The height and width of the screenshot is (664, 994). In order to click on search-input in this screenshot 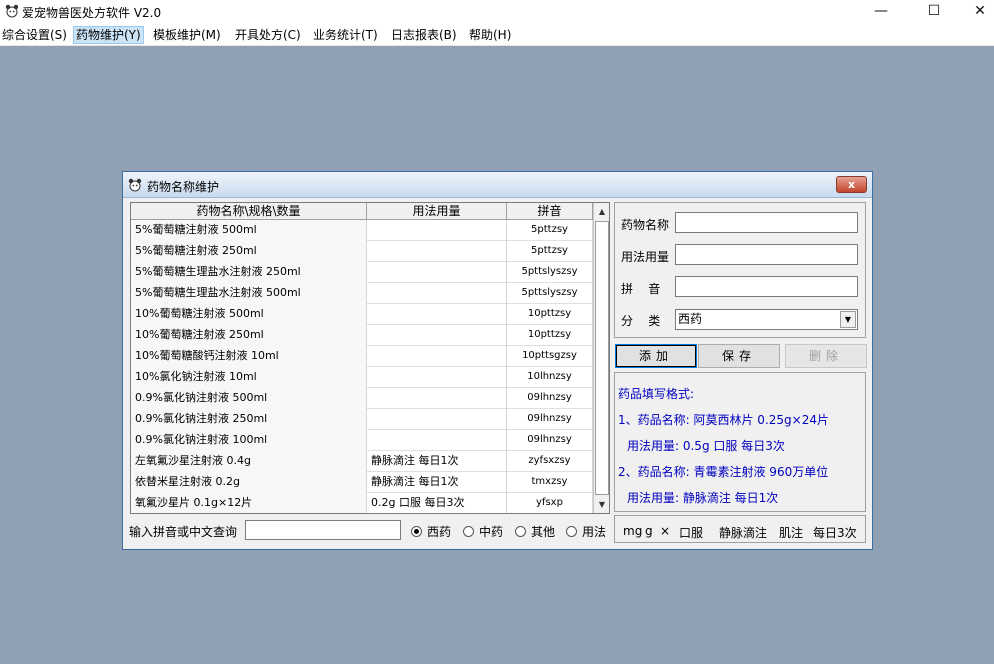, I will do `click(323, 530)`.